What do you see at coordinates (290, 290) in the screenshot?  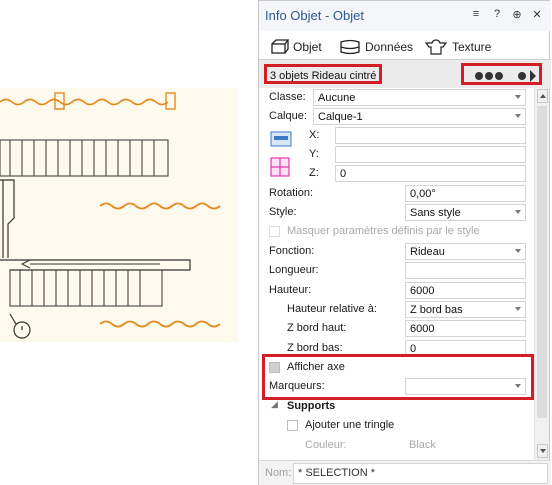 I see `hauteur-label: Hauteur:` at bounding box center [290, 290].